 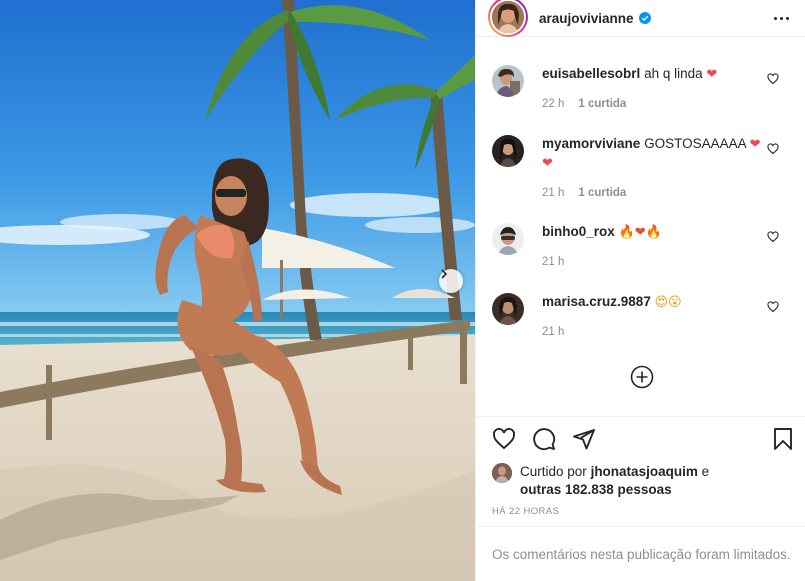 I want to click on comment-age: 22 h, so click(x=553, y=104).